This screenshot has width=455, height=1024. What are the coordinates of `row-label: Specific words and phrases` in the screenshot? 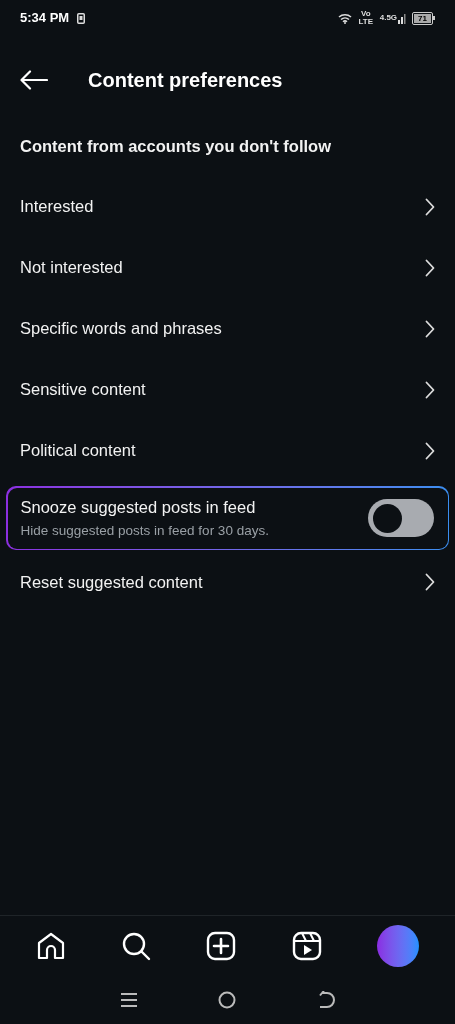 It's located at (121, 329).